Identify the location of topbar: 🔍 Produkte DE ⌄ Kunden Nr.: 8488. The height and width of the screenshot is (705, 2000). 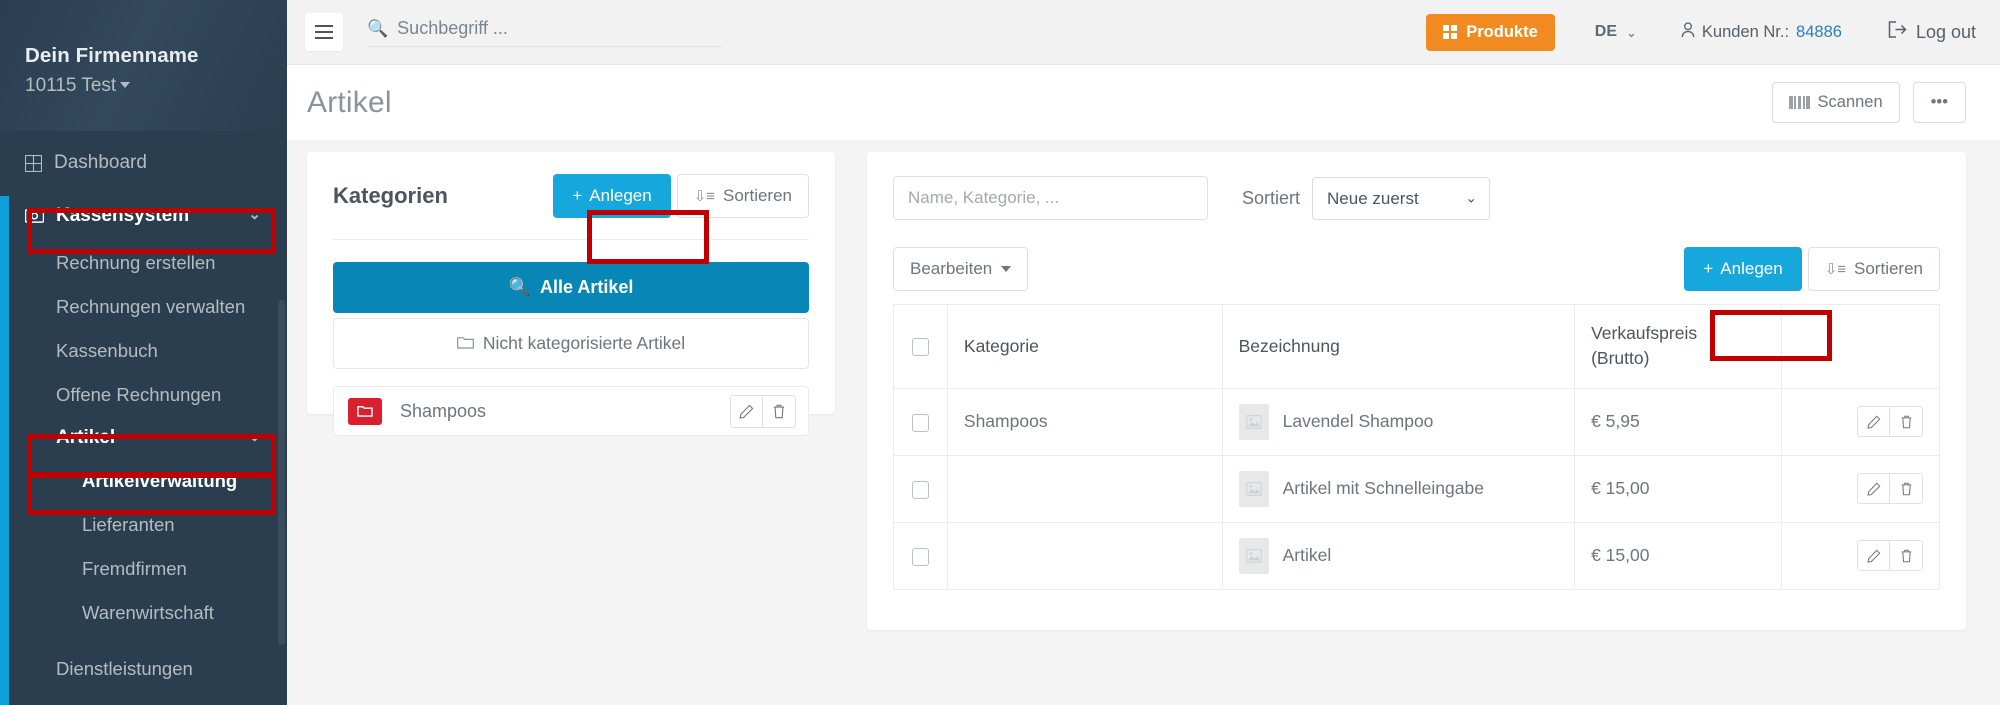
(1143, 32).